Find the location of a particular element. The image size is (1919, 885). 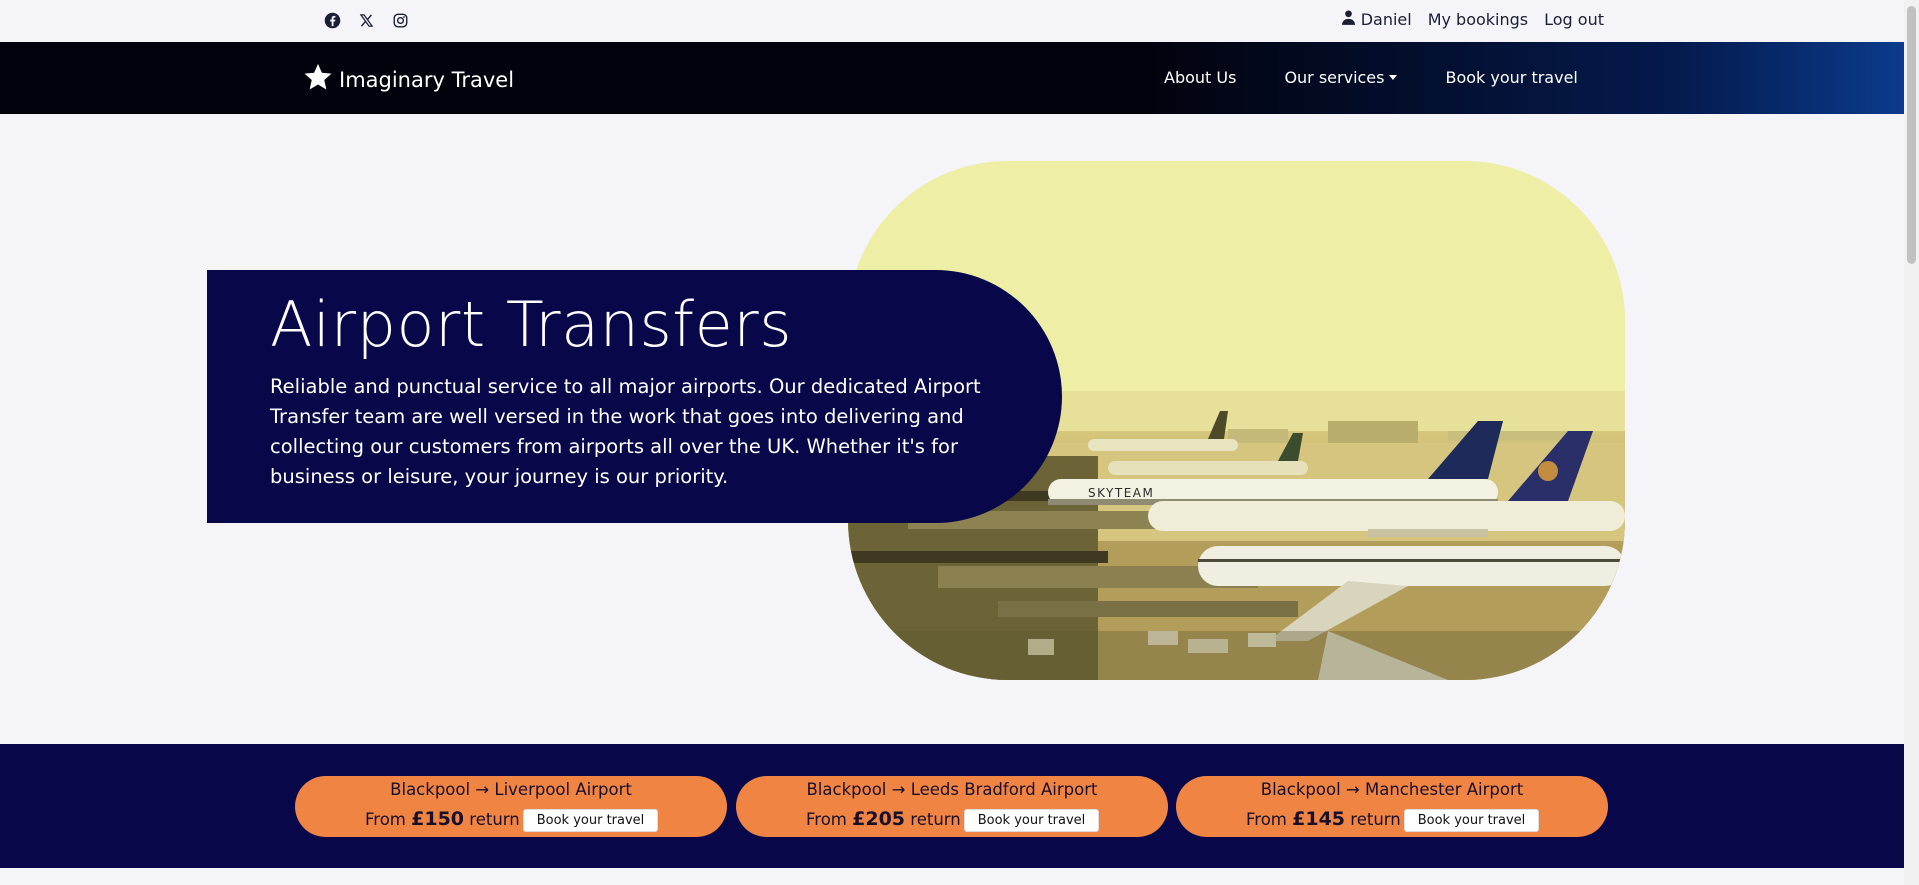

star-logo-icon is located at coordinates (318, 79).